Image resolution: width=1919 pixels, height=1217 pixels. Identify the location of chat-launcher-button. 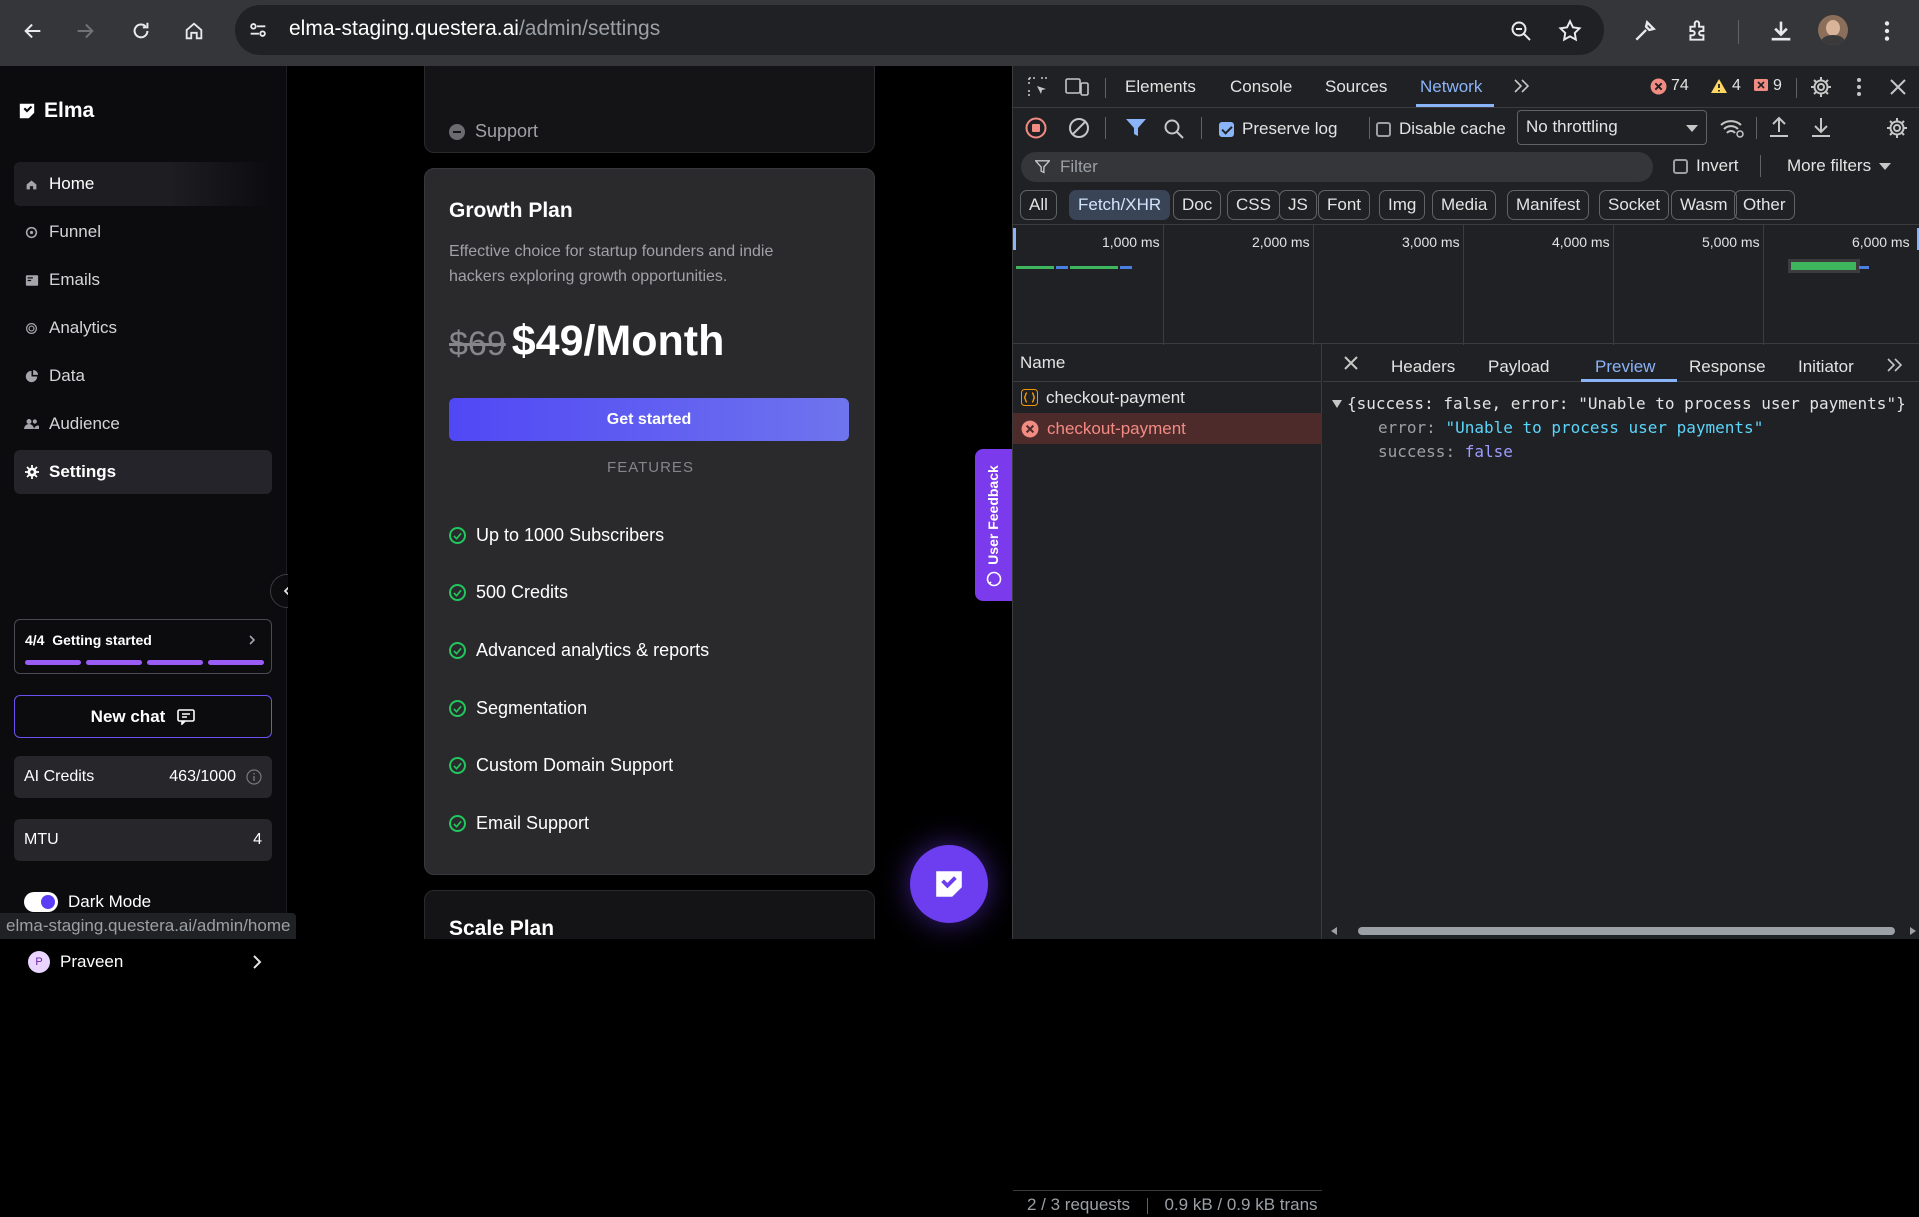
(949, 884).